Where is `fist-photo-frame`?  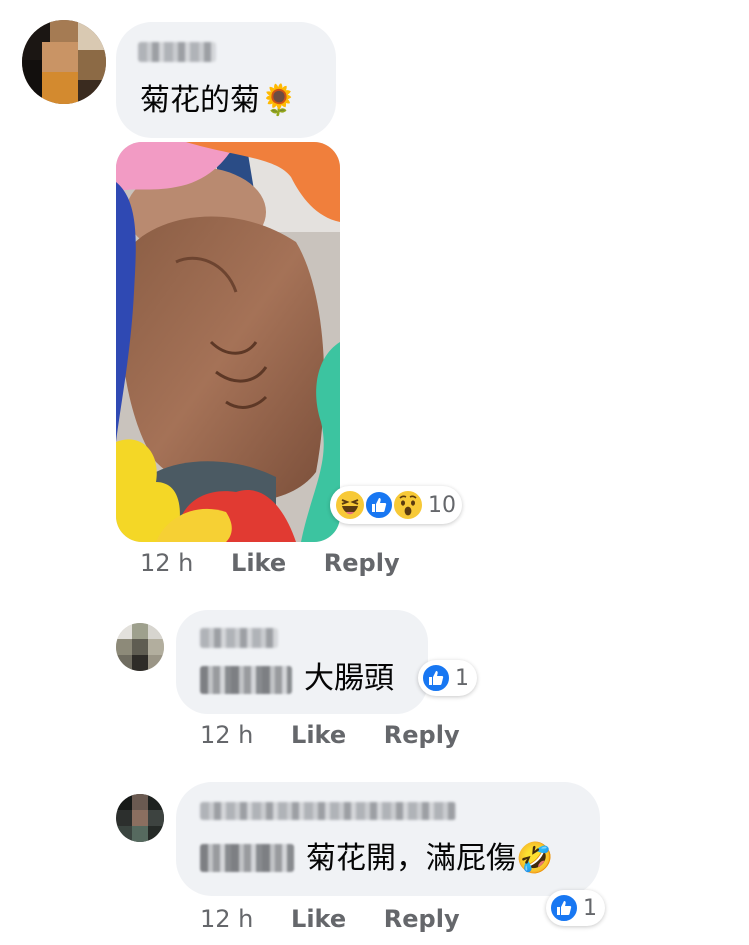 fist-photo-frame is located at coordinates (228, 342).